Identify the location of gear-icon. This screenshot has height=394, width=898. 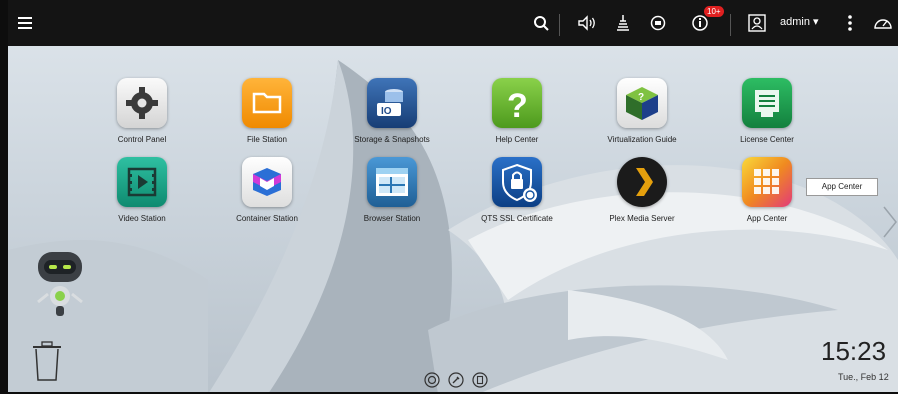
(142, 103).